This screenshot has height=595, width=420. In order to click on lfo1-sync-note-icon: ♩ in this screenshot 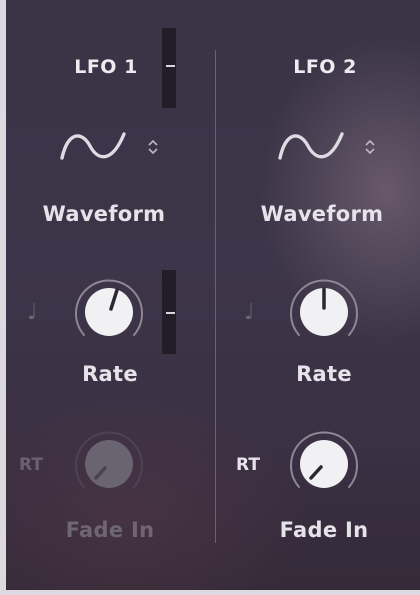, I will do `click(32, 312)`.